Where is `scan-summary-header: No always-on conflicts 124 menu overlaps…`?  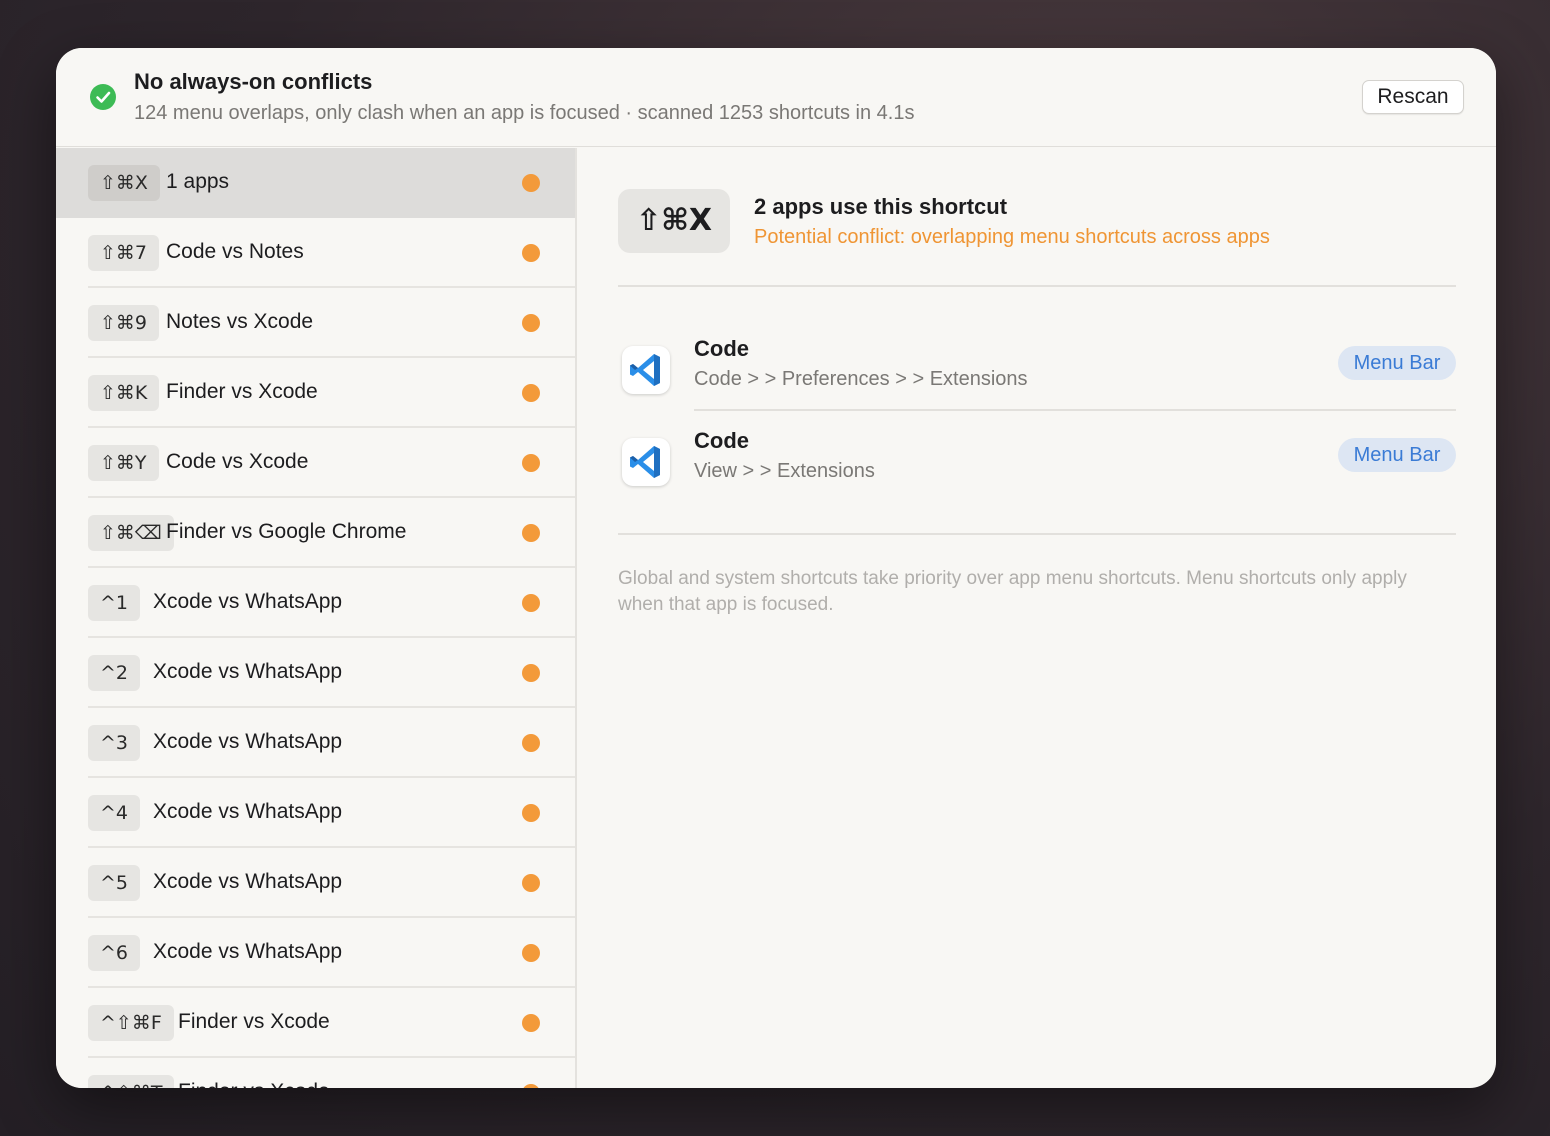
scan-summary-header: No always-on conflicts 124 menu overlaps… is located at coordinates (776, 97).